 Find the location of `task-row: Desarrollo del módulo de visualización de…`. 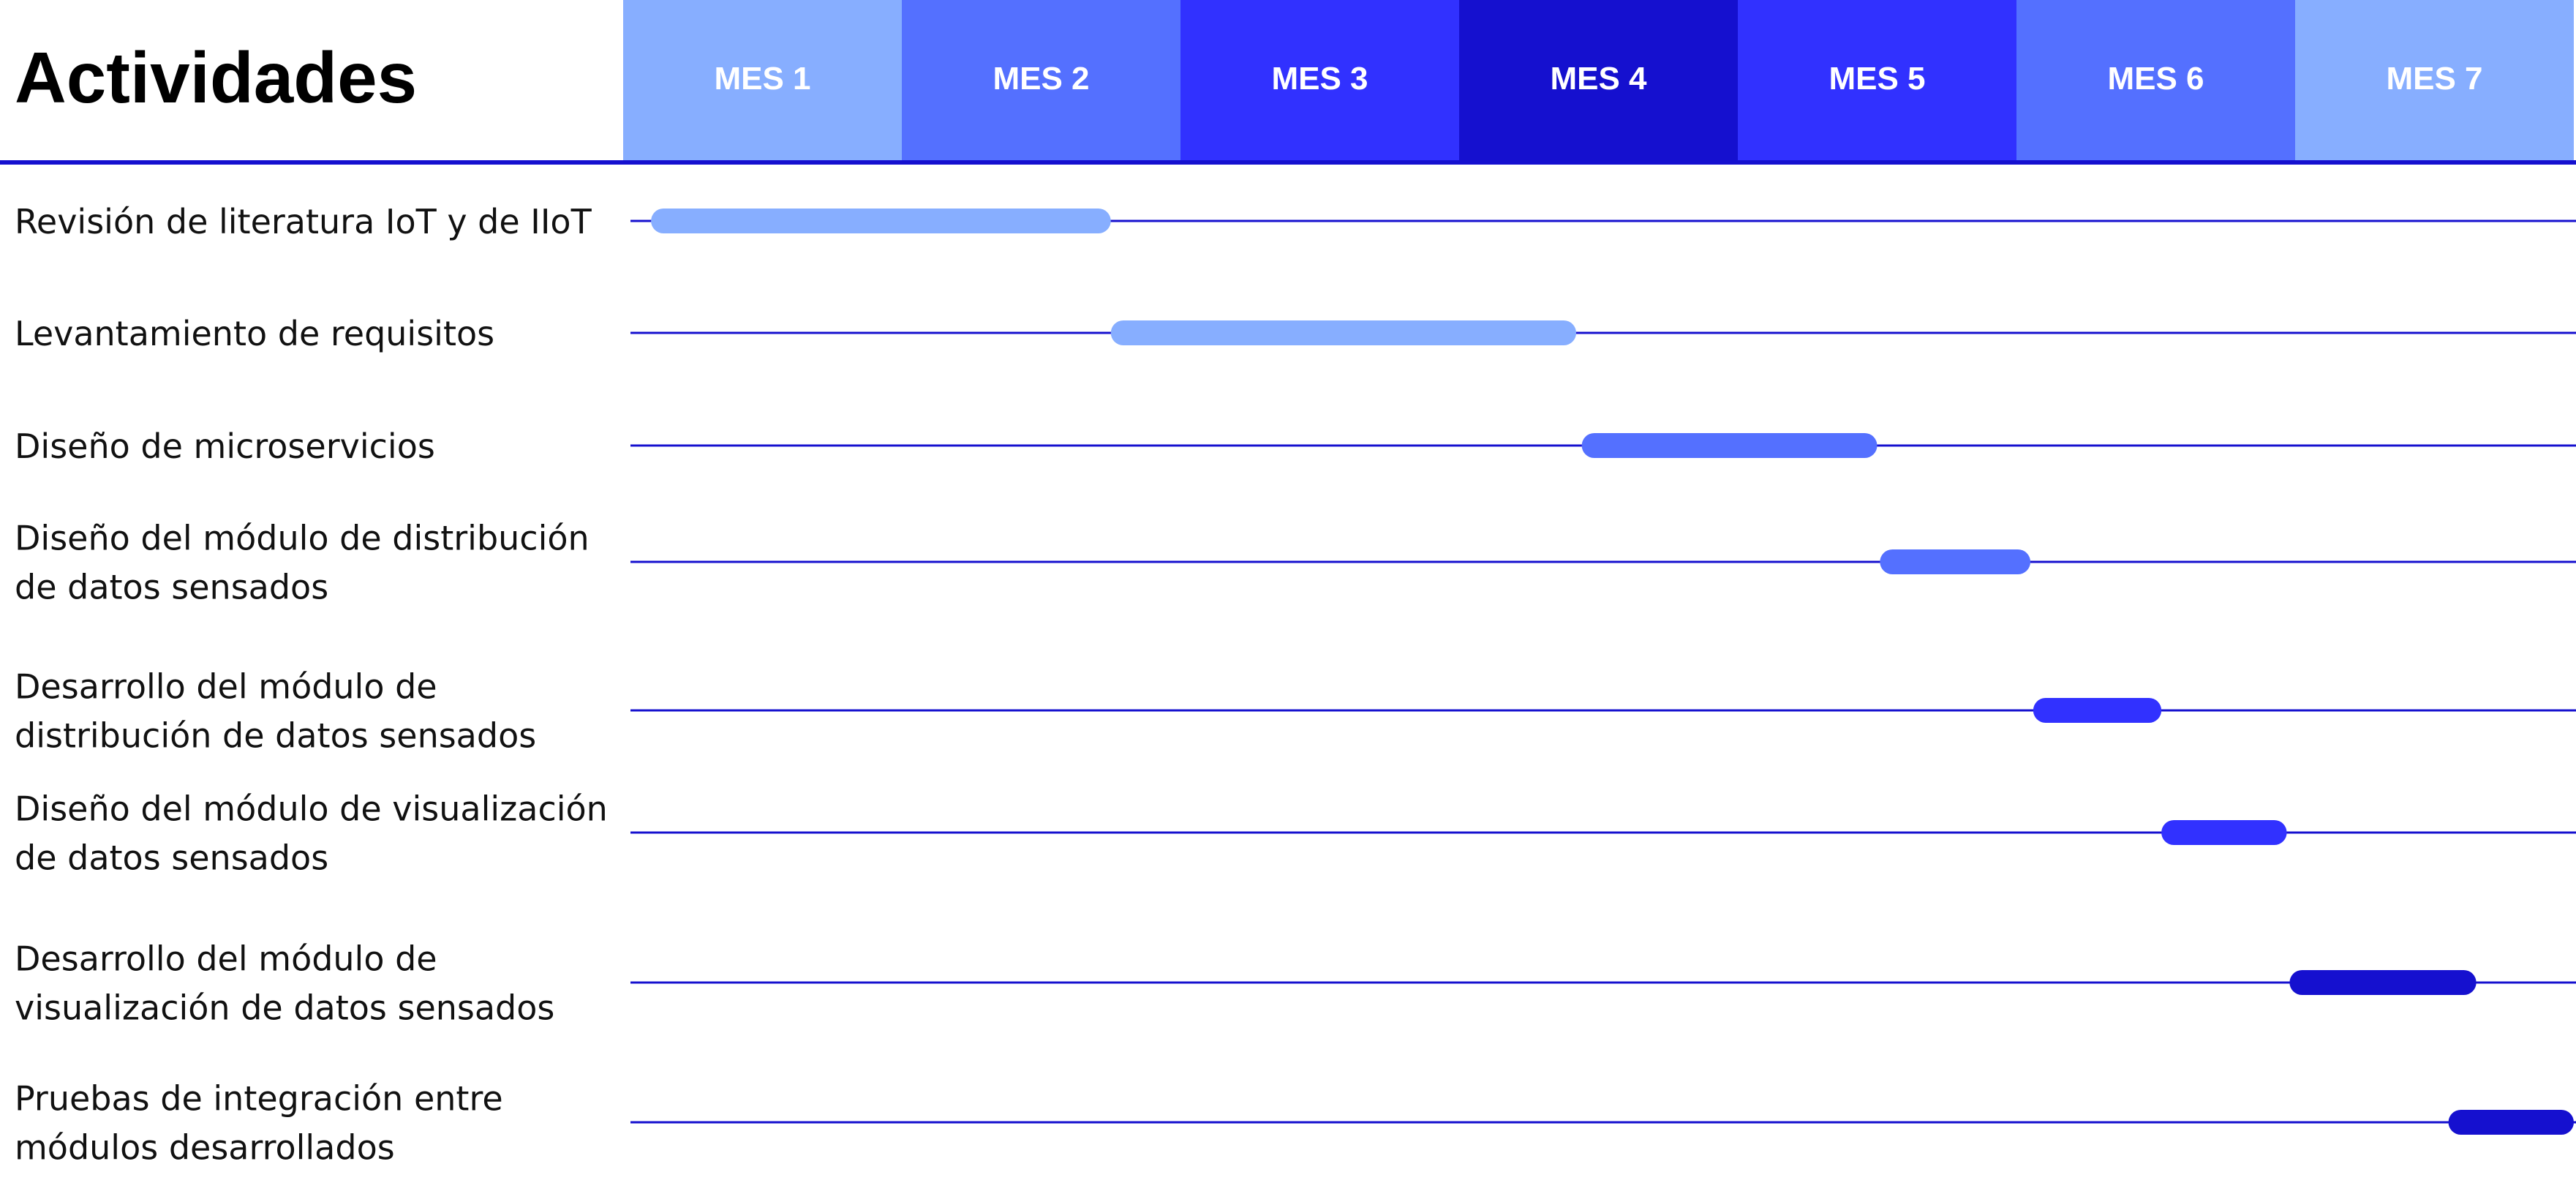

task-row: Desarrollo del módulo de visualización de… is located at coordinates (1295, 983).